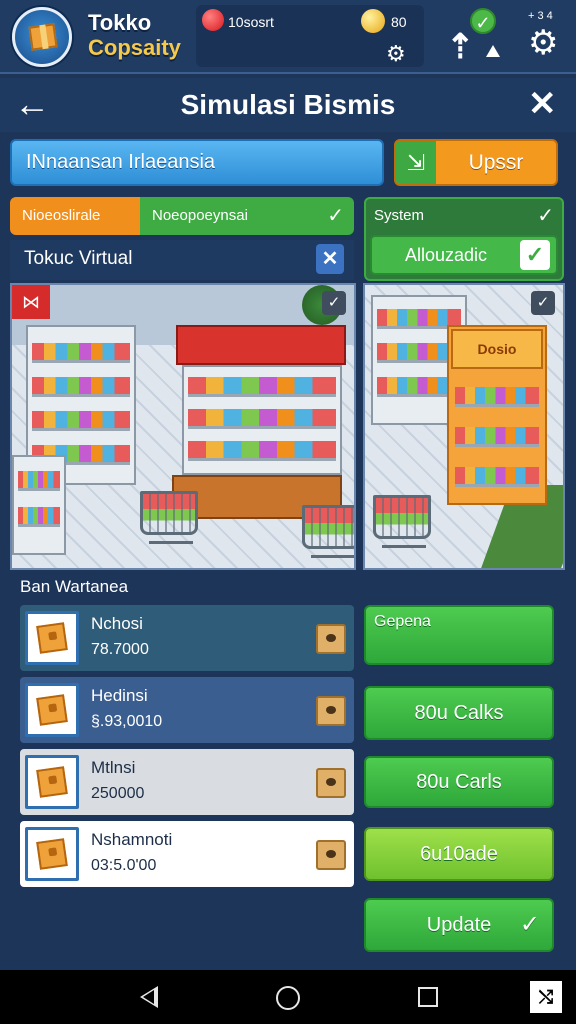  I want to click on flag-icon: ⋈, so click(31, 302).